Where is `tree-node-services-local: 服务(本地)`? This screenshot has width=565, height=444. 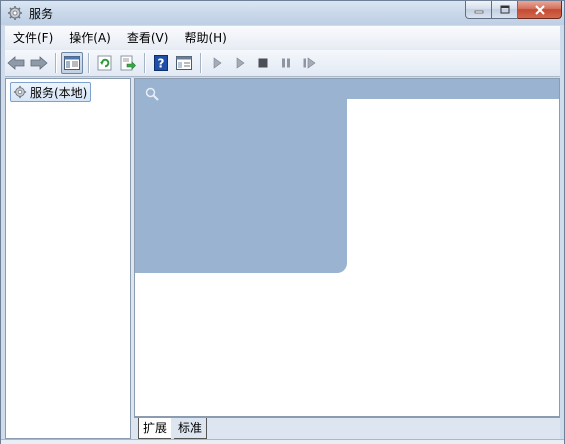 tree-node-services-local: 服务(本地) is located at coordinates (51, 92).